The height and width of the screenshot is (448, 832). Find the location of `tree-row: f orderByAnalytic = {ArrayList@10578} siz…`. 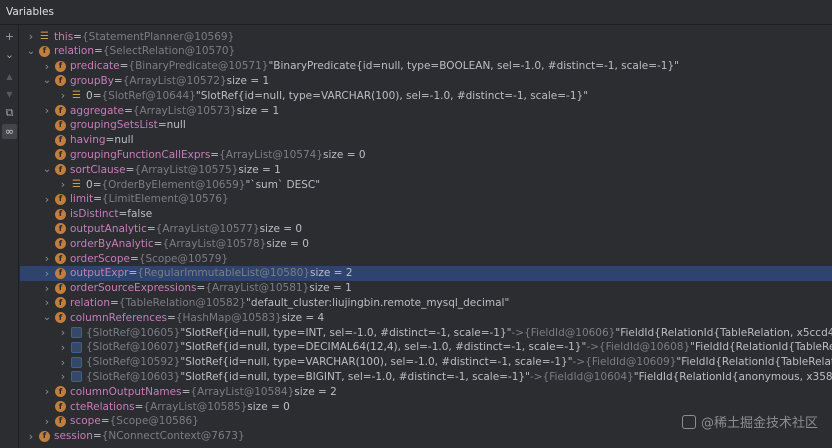

tree-row: f orderByAnalytic = {ArrayList@10578} siz… is located at coordinates (426, 243).